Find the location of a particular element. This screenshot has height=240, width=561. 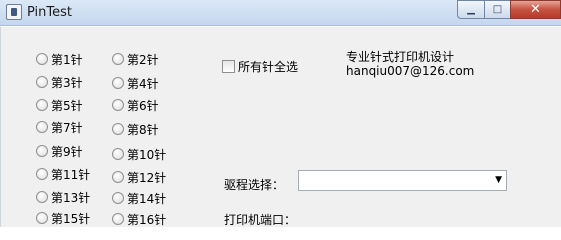

driver-select: ▼ is located at coordinates (402, 180).